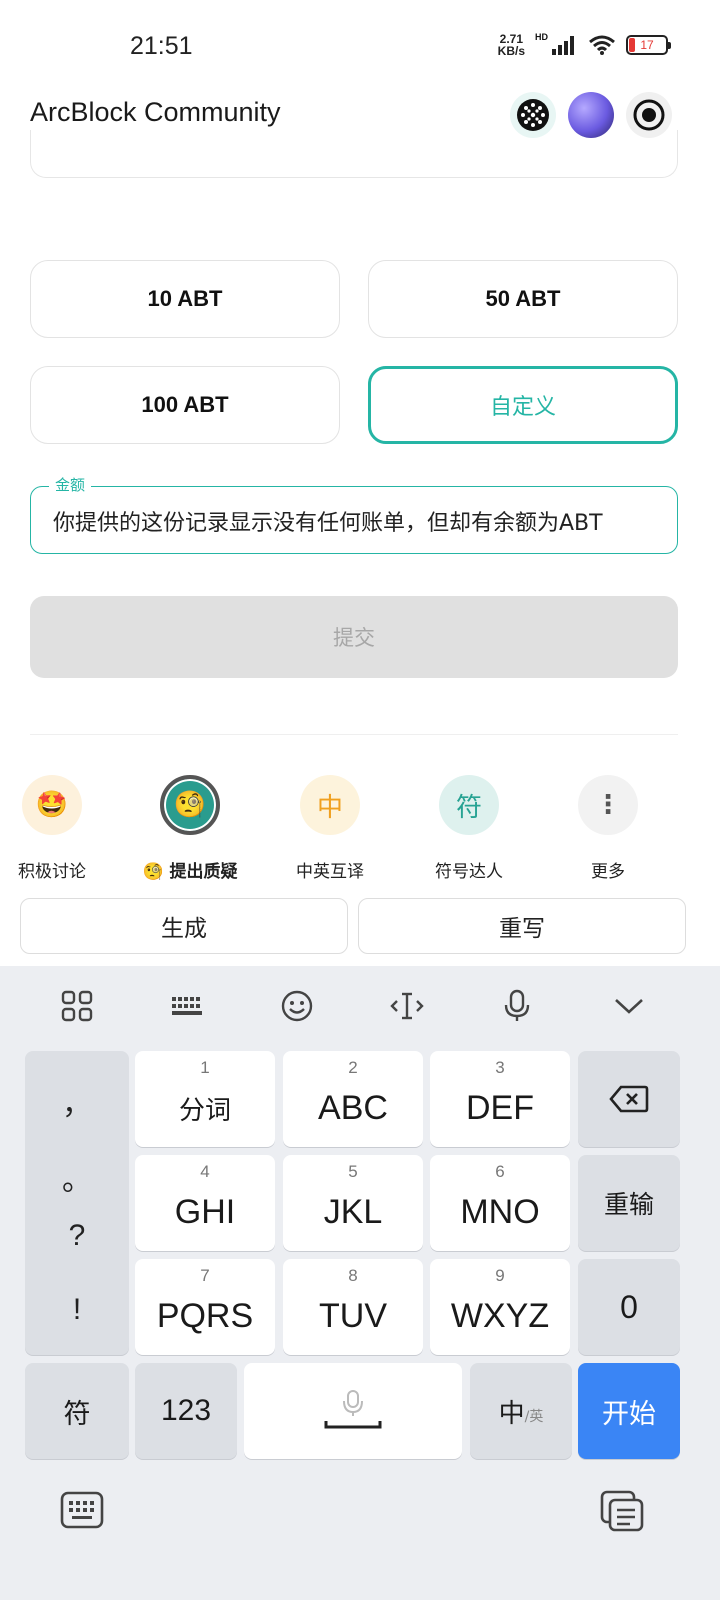 This screenshot has height=1600, width=720. Describe the element at coordinates (500, 1107) in the screenshot. I see `key-label: DEF` at that location.